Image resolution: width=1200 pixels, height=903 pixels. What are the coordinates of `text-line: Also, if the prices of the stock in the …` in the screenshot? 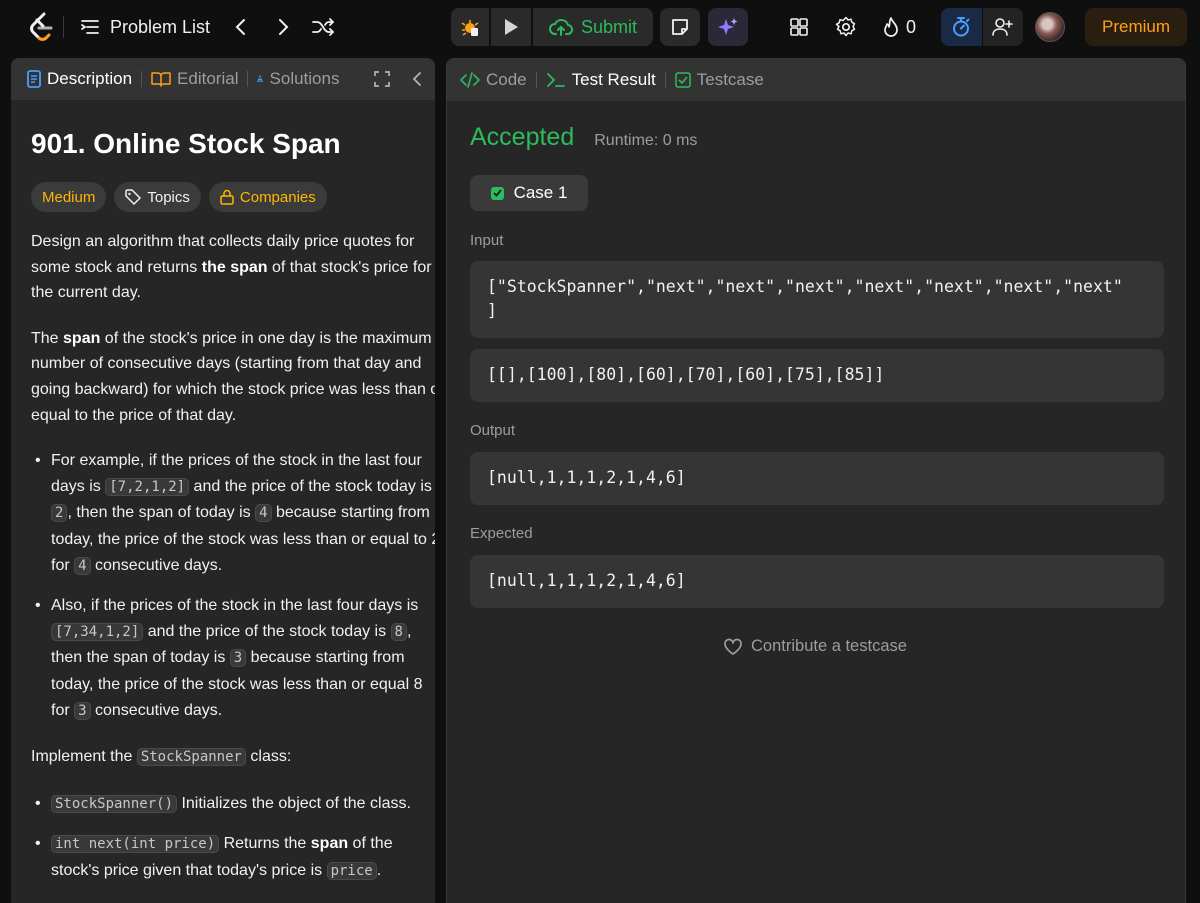 It's located at (235, 606).